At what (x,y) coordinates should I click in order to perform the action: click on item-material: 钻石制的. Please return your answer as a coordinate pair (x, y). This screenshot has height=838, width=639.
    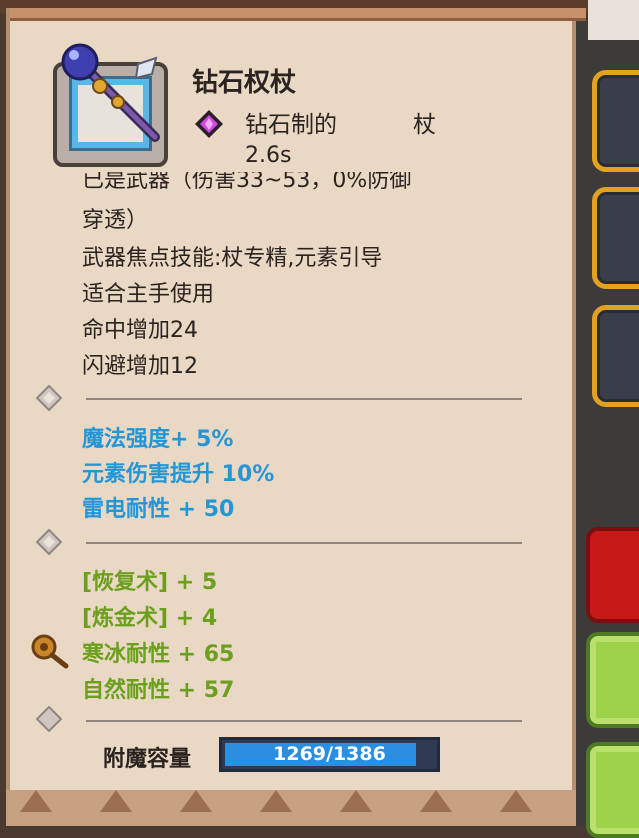
    Looking at the image, I should click on (291, 125).